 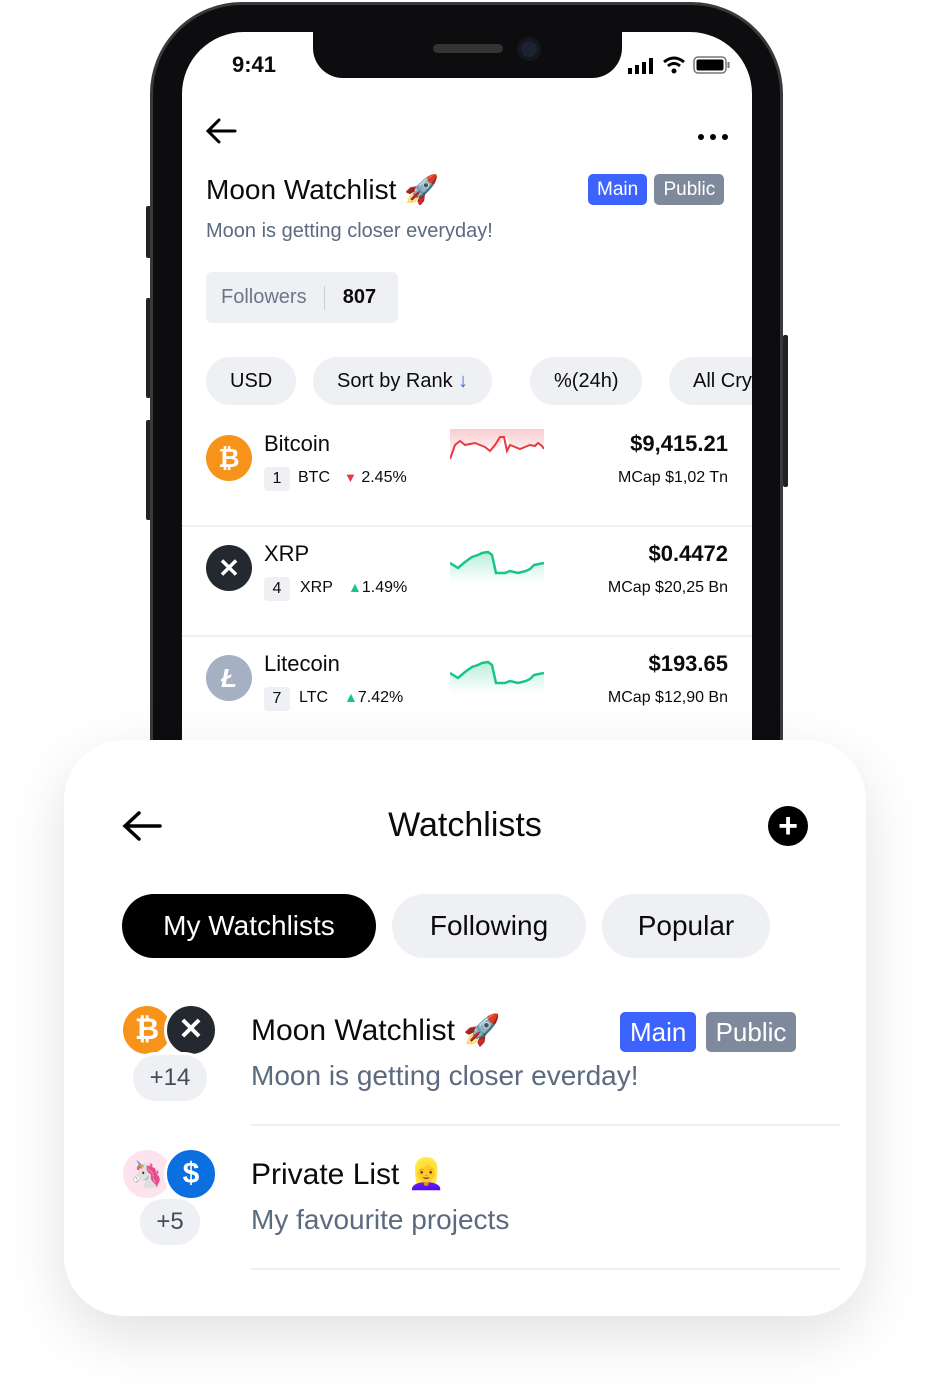 What do you see at coordinates (249, 926) in the screenshot?
I see `tab-my-watchlists: My Watchlists` at bounding box center [249, 926].